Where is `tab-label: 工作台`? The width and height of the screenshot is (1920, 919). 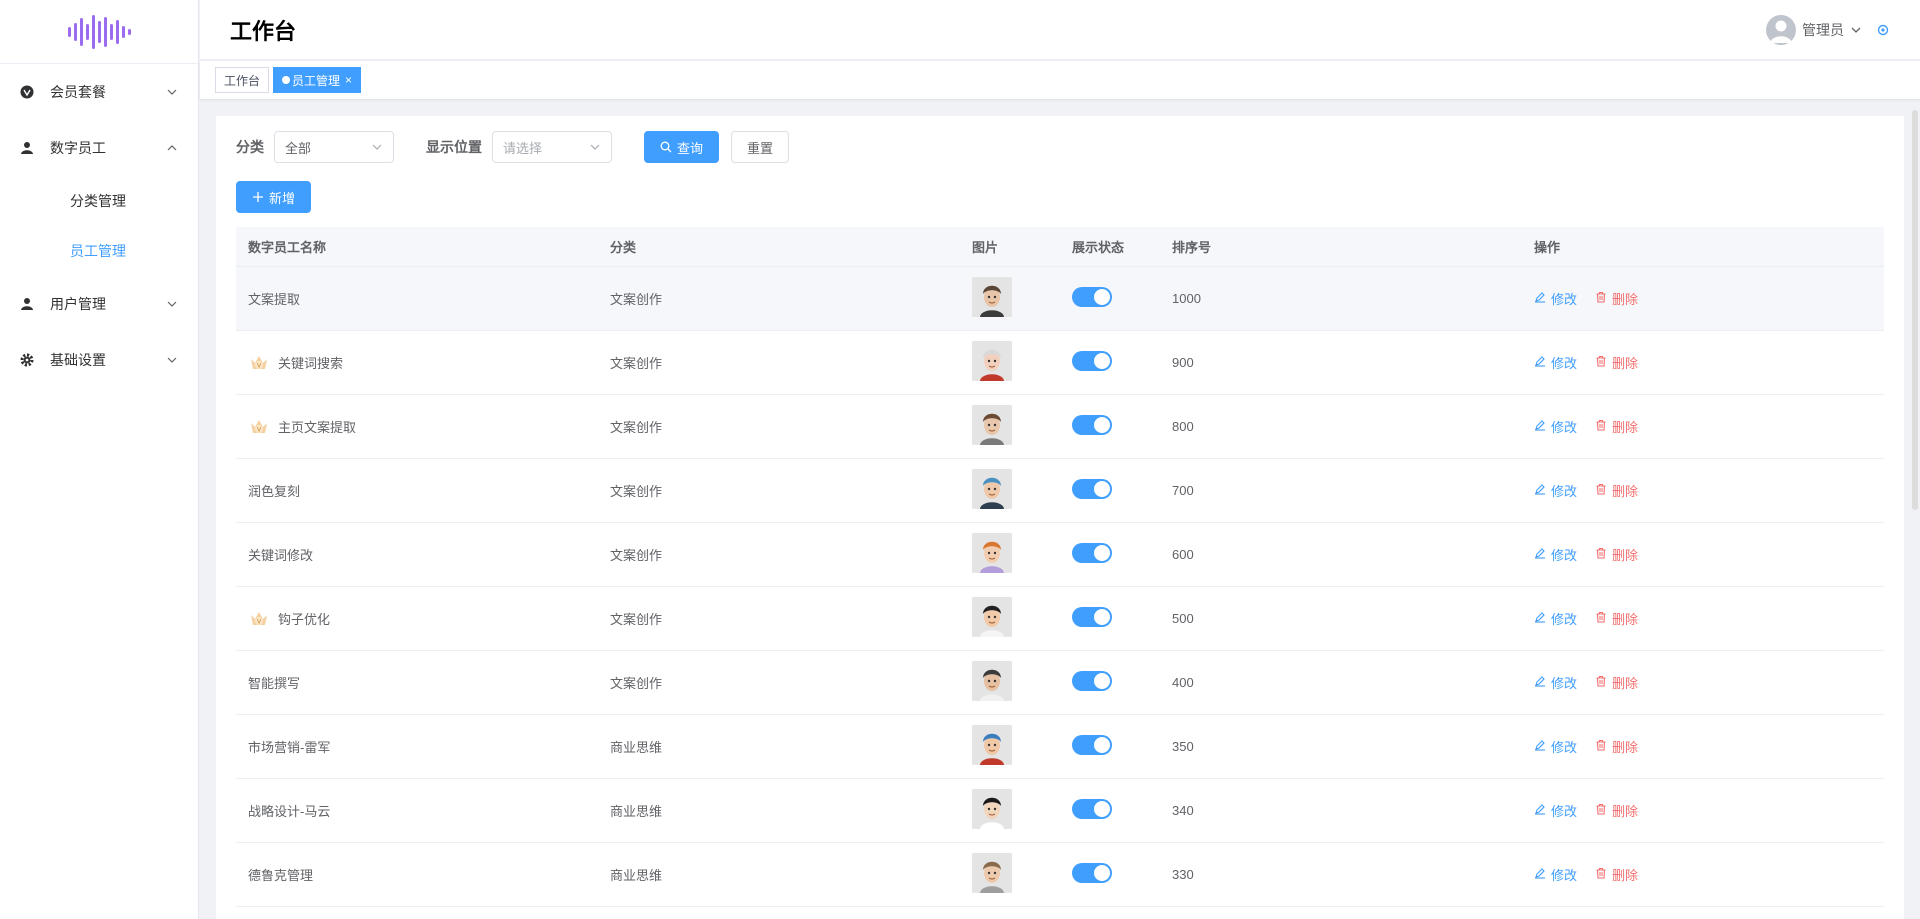
tab-label: 工作台 is located at coordinates (242, 80).